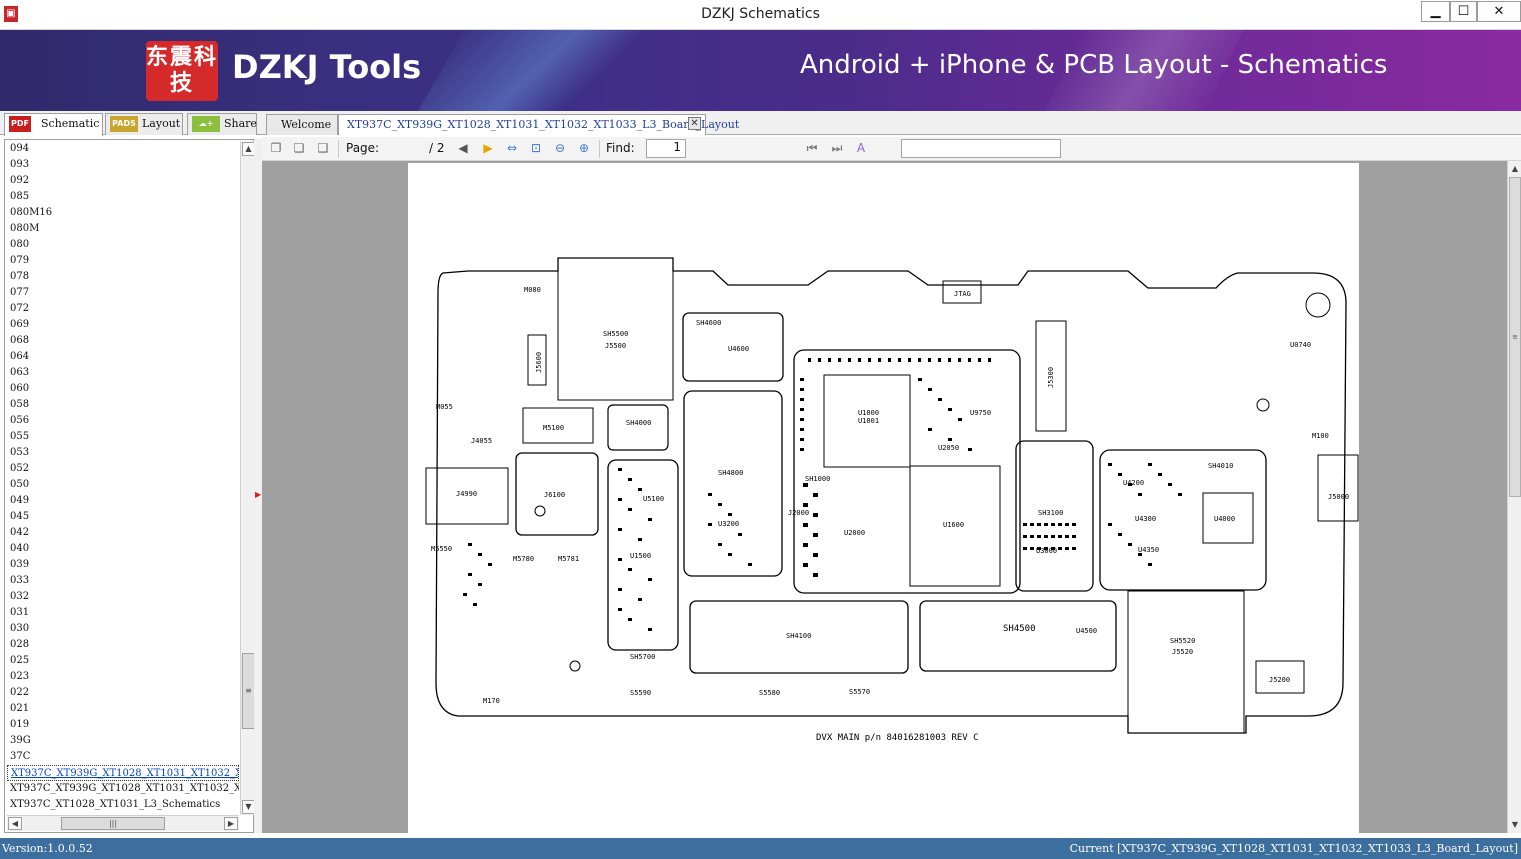 This screenshot has height=859, width=1521. Describe the element at coordinates (123, 149) in the screenshot. I see `list-item: 094` at that location.